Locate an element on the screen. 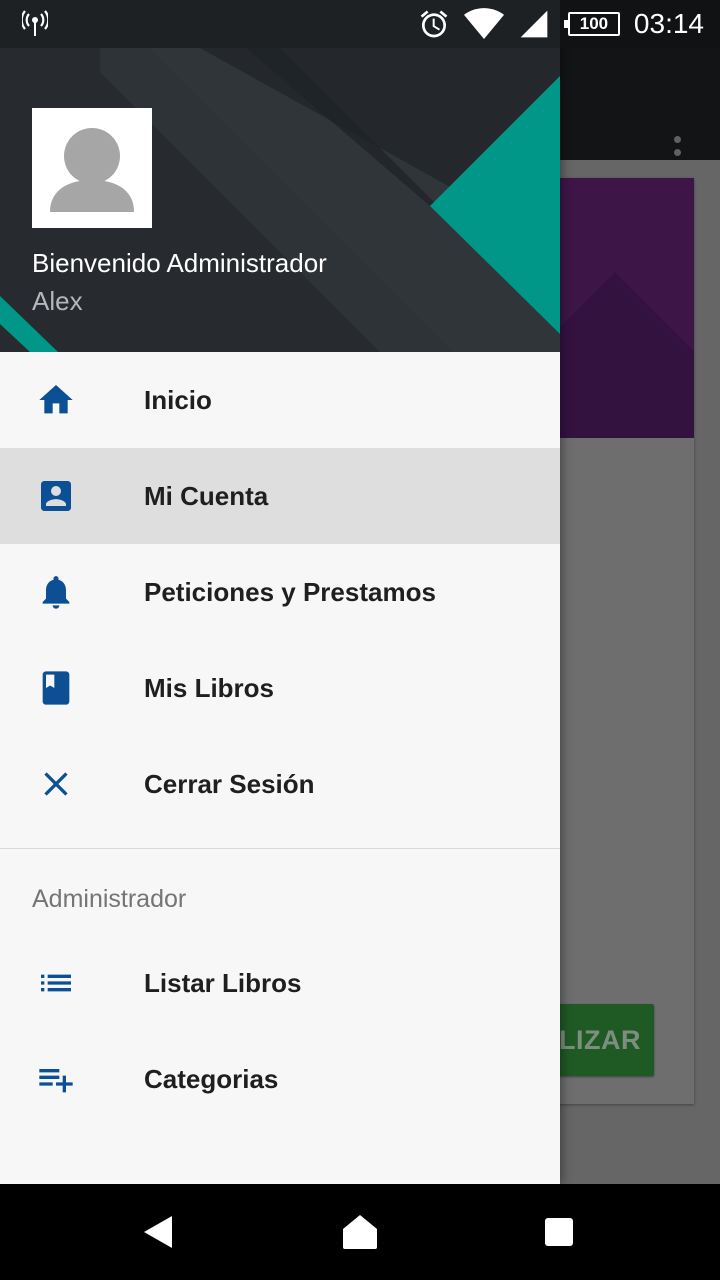 This screenshot has width=720, height=1280. menu-item-inicio: Inicio is located at coordinates (280, 400).